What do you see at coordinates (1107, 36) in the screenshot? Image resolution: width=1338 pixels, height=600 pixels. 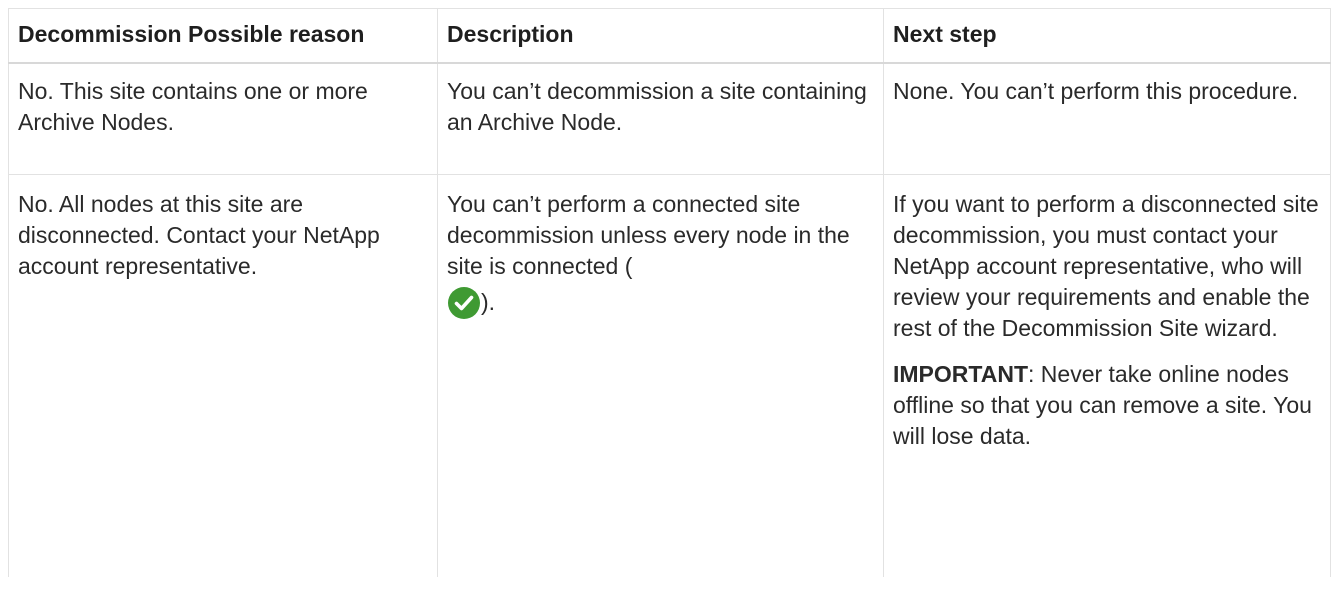 I see `header-next-step: Next step` at bounding box center [1107, 36].